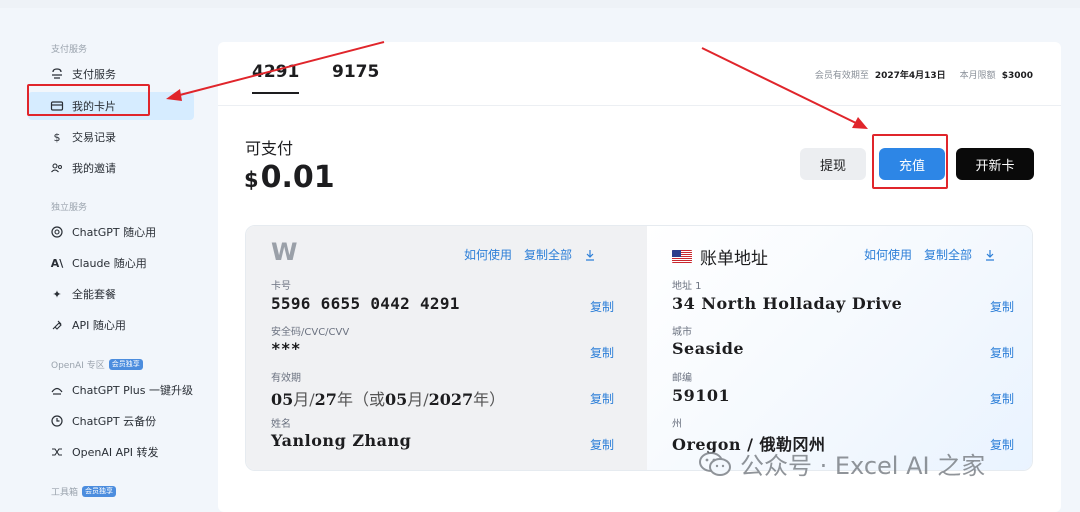 The width and height of the screenshot is (1080, 512). I want to click on exp-day: 27, so click(325, 399).